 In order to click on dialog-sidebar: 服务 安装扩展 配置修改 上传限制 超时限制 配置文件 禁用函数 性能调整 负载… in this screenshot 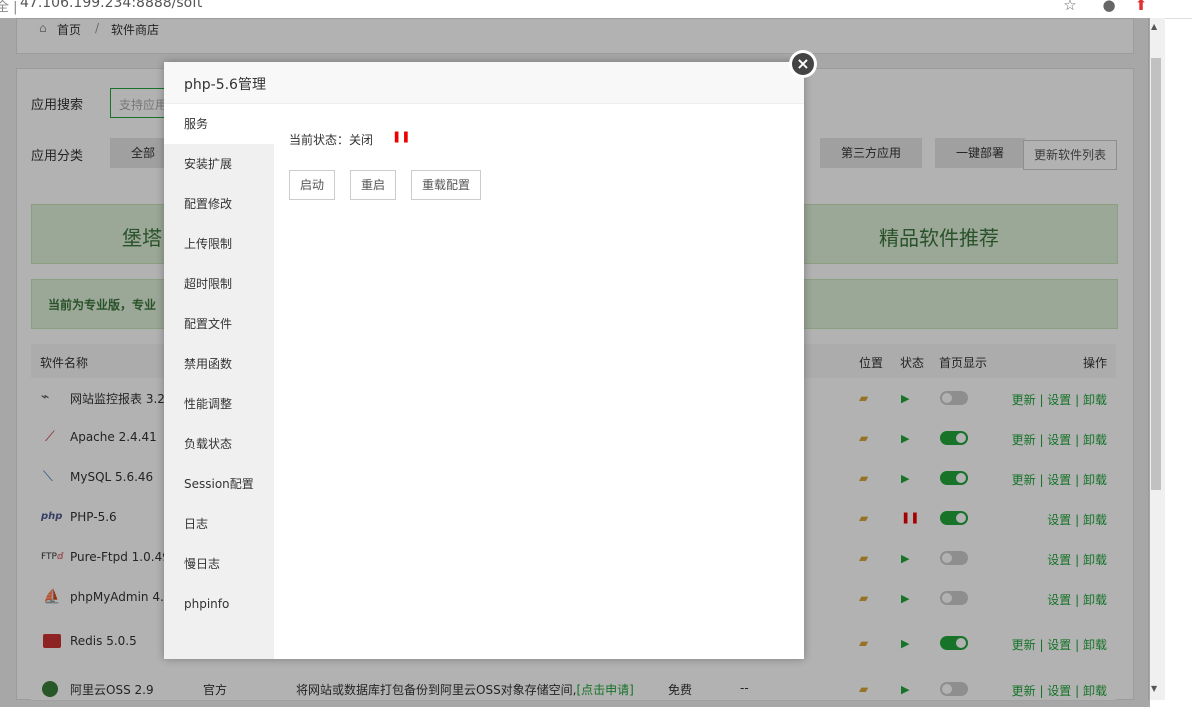, I will do `click(219, 381)`.